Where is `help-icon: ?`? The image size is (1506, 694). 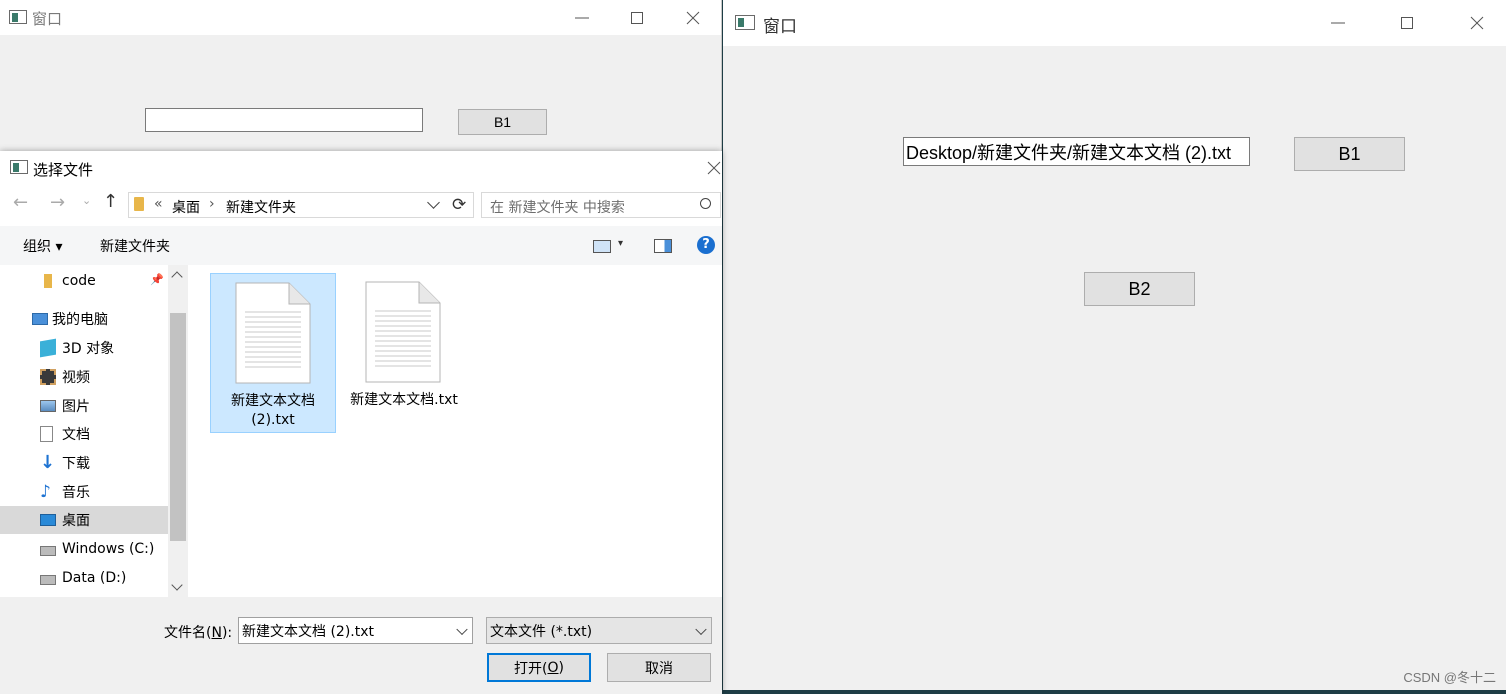
help-icon: ? is located at coordinates (706, 245).